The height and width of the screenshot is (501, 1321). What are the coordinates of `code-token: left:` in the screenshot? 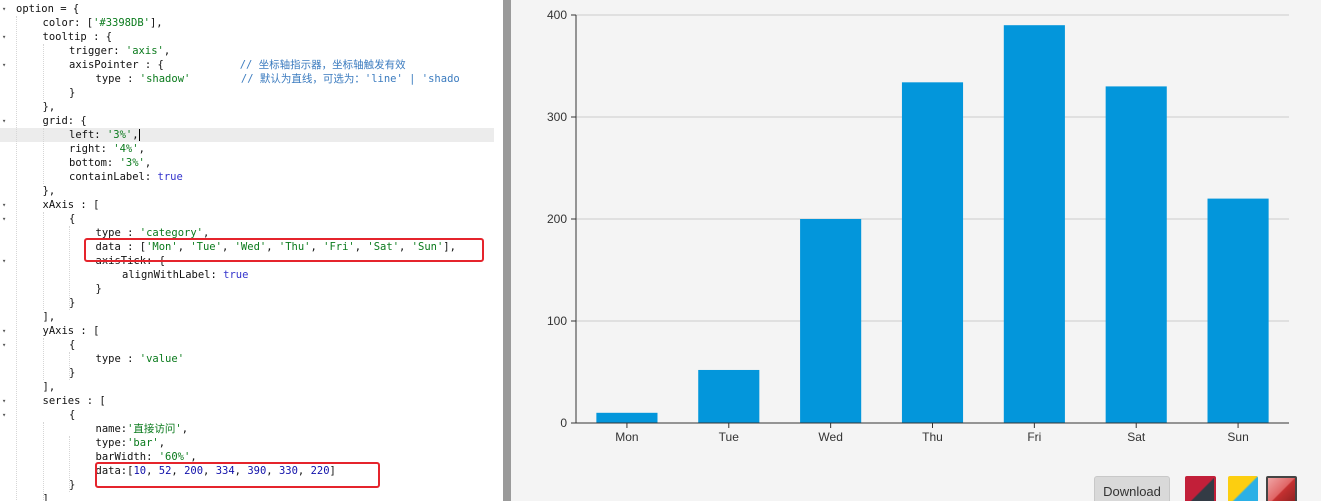 It's located at (88, 135).